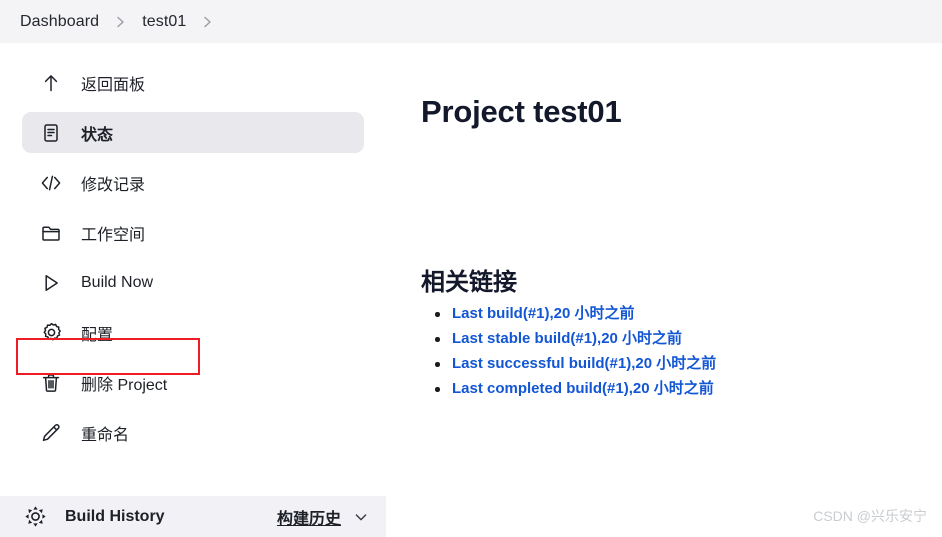 The image size is (942, 537). I want to click on sidebar-item-delete-project: 删除 Project, so click(193, 382).